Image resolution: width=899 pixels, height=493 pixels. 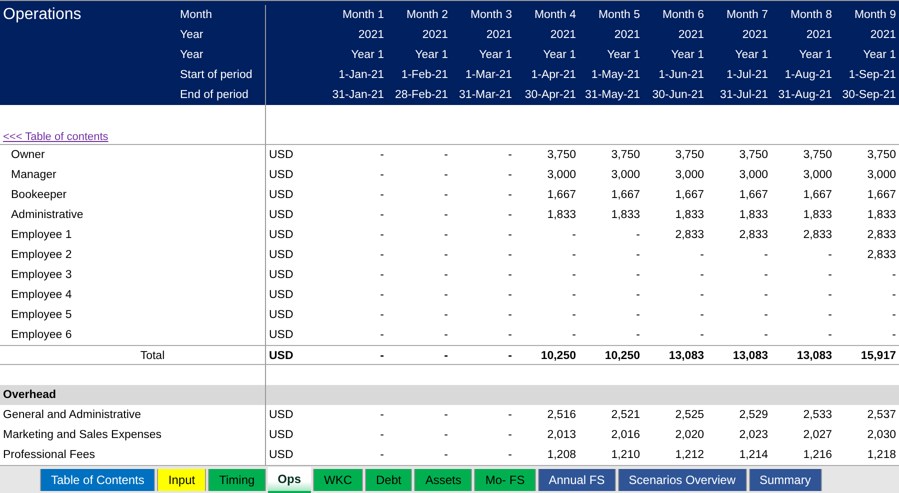 What do you see at coordinates (485, 95) in the screenshot?
I see `header-cell-text: 31-Mar-21` at bounding box center [485, 95].